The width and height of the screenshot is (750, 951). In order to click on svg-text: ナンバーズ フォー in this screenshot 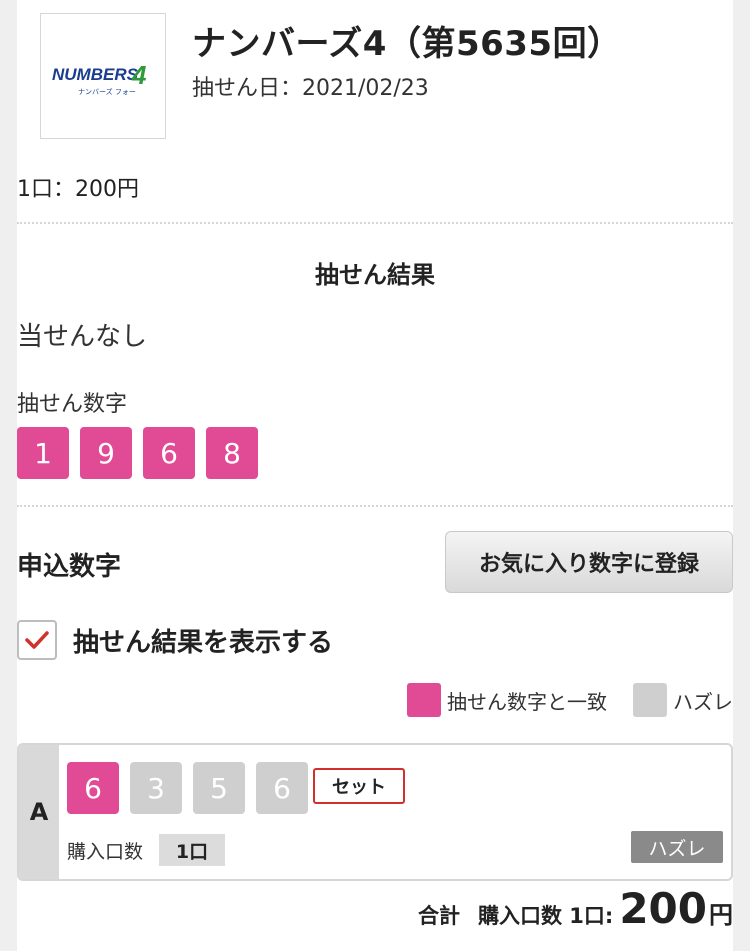, I will do `click(107, 91)`.